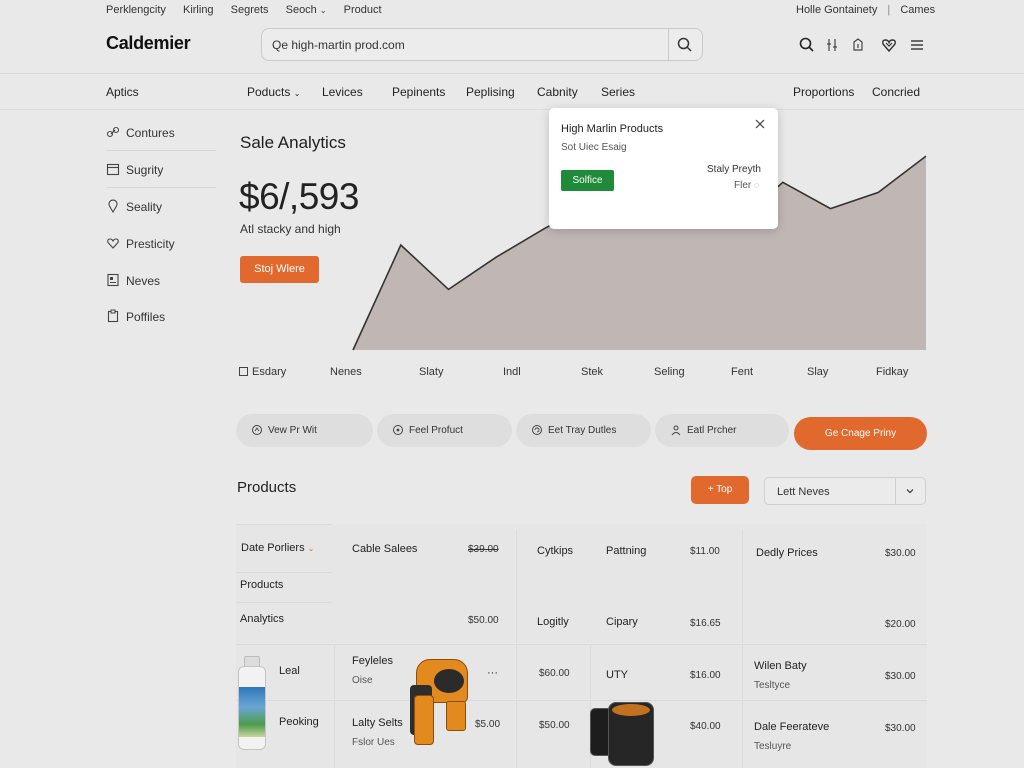 The width and height of the screenshot is (1024, 768). What do you see at coordinates (722, 430) in the screenshot?
I see `pill-button-4: Eatl Prcher` at bounding box center [722, 430].